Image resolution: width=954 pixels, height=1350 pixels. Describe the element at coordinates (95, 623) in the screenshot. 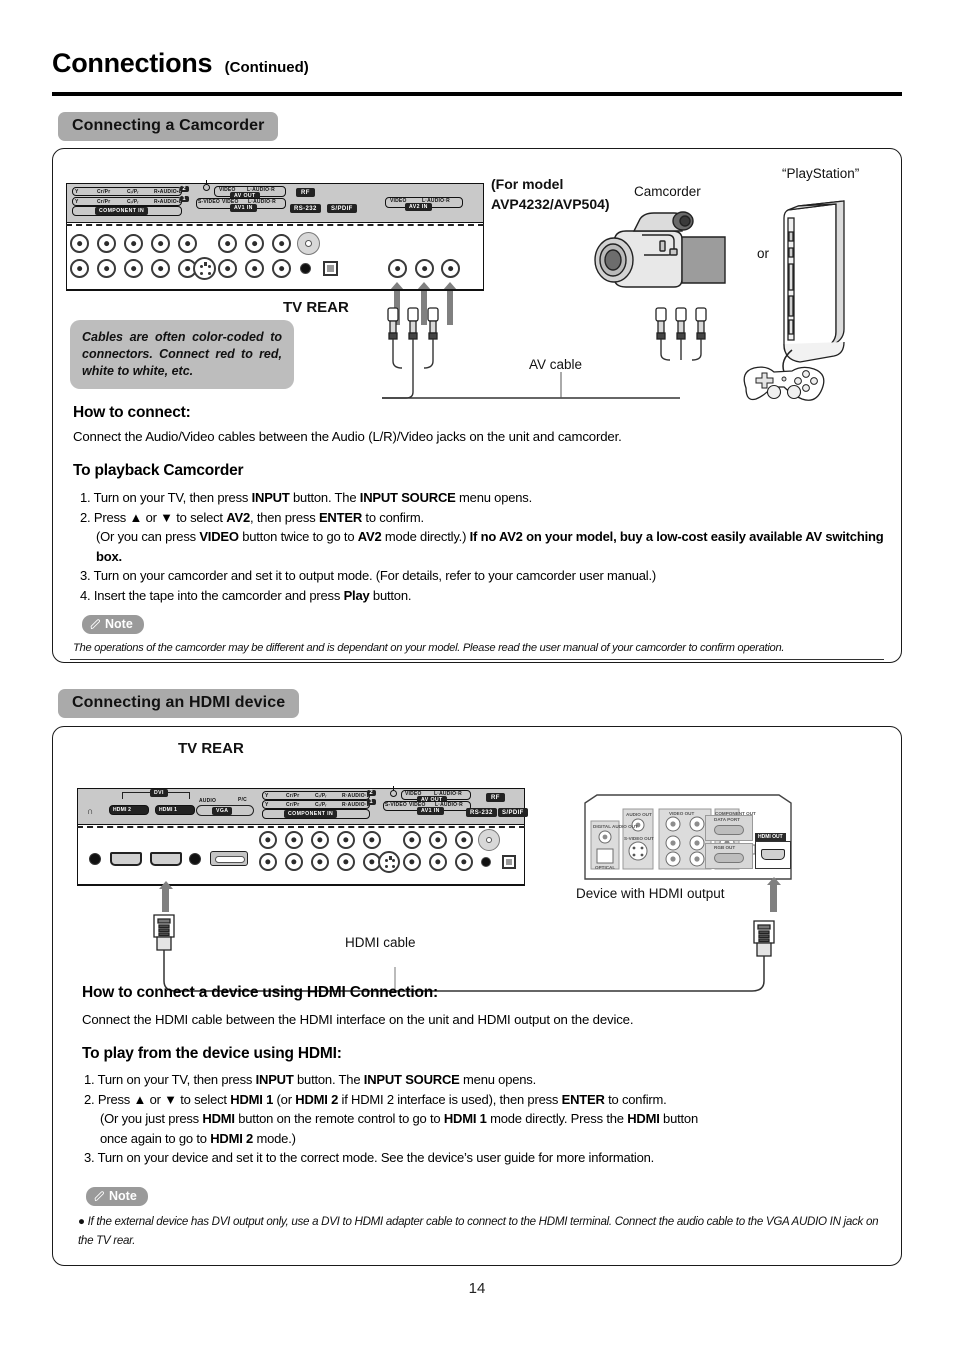

I see `pen-icon` at that location.